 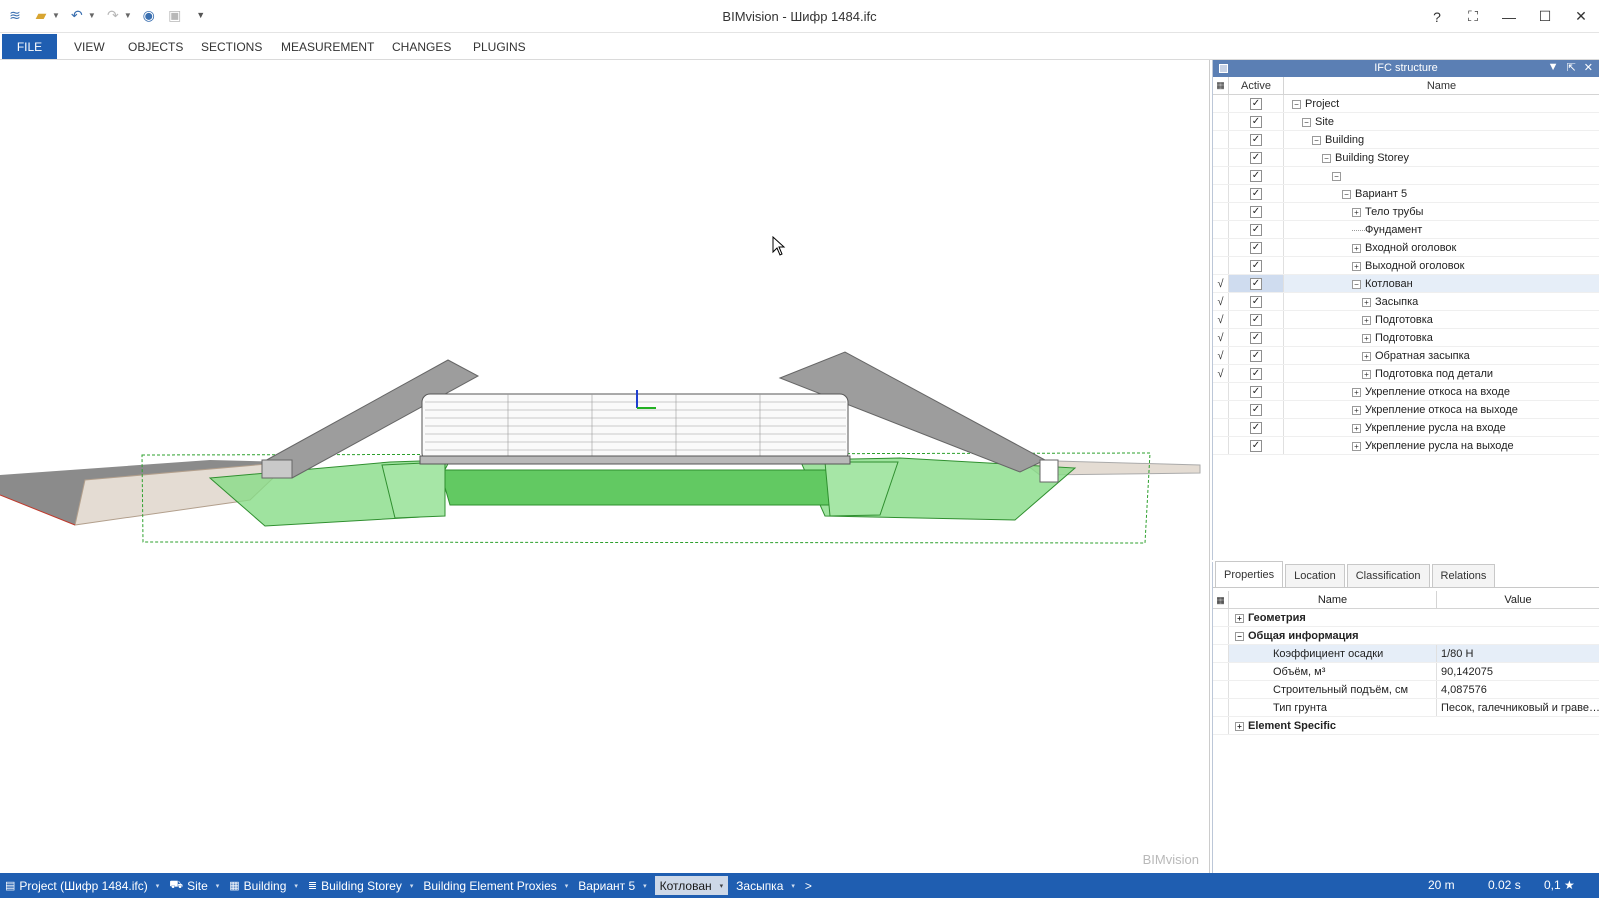 I want to click on breadcrumb-item: ▤ Project (Шифр 1484.ifc) ▾, so click(x=82, y=885).